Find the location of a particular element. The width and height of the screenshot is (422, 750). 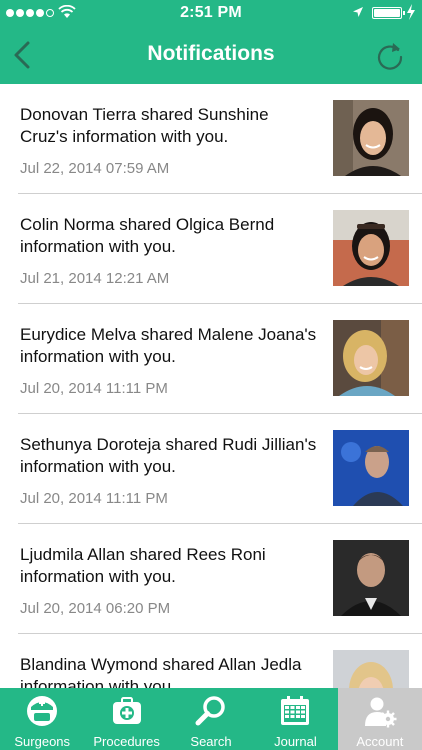

notification-date: Jul 22, 2014 07:59 AM is located at coordinates (95, 168).